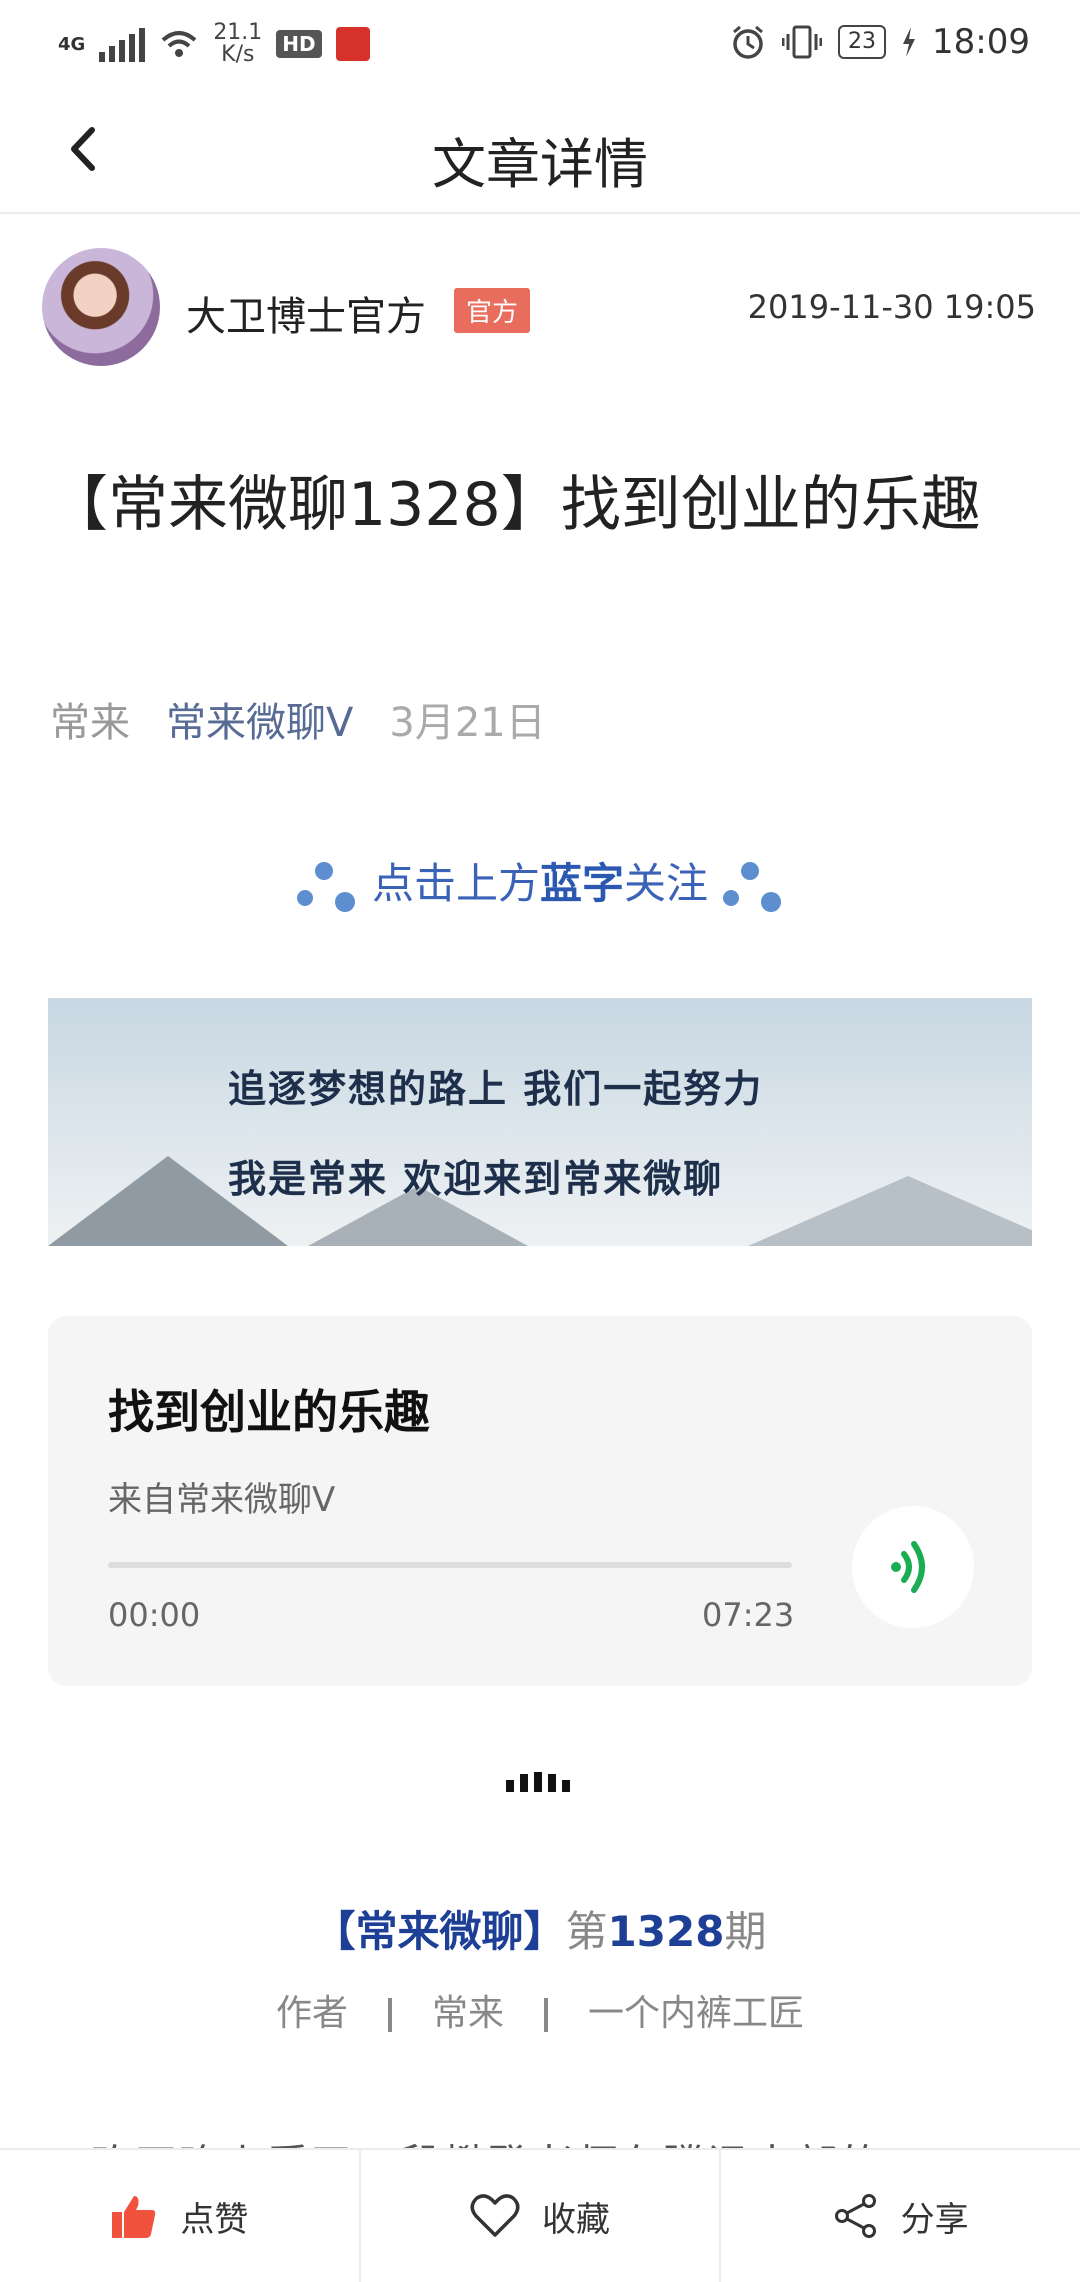 The height and width of the screenshot is (2282, 1080). I want to click on issue-line: 【常来微聊】第1328期, so click(540, 1928).